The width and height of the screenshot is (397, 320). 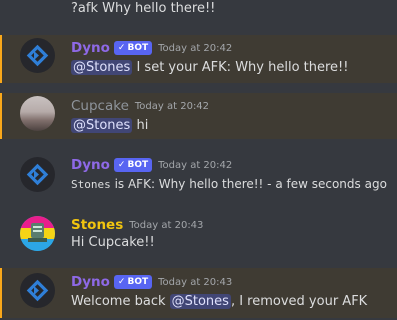 What do you see at coordinates (120, 301) in the screenshot?
I see `message-body-pre: Welcome back` at bounding box center [120, 301].